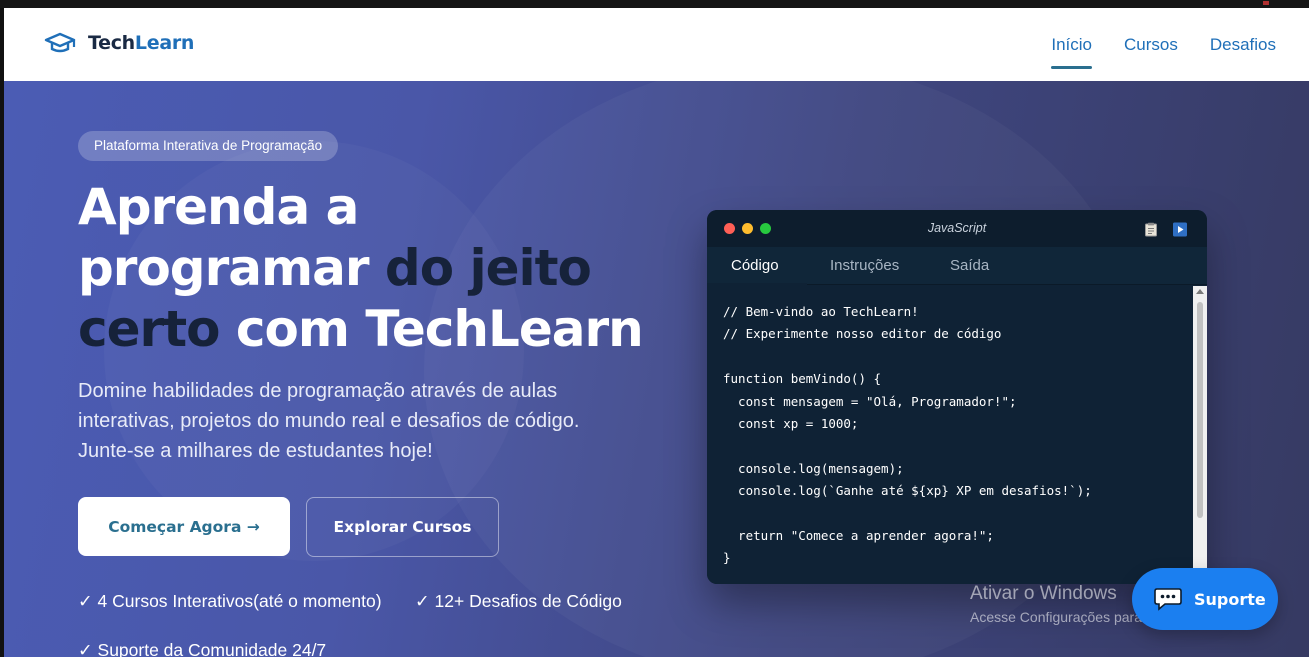 The image size is (1309, 657). Describe the element at coordinates (518, 601) in the screenshot. I see `feature-item: ✓ 12+ Desafios de Código` at that location.